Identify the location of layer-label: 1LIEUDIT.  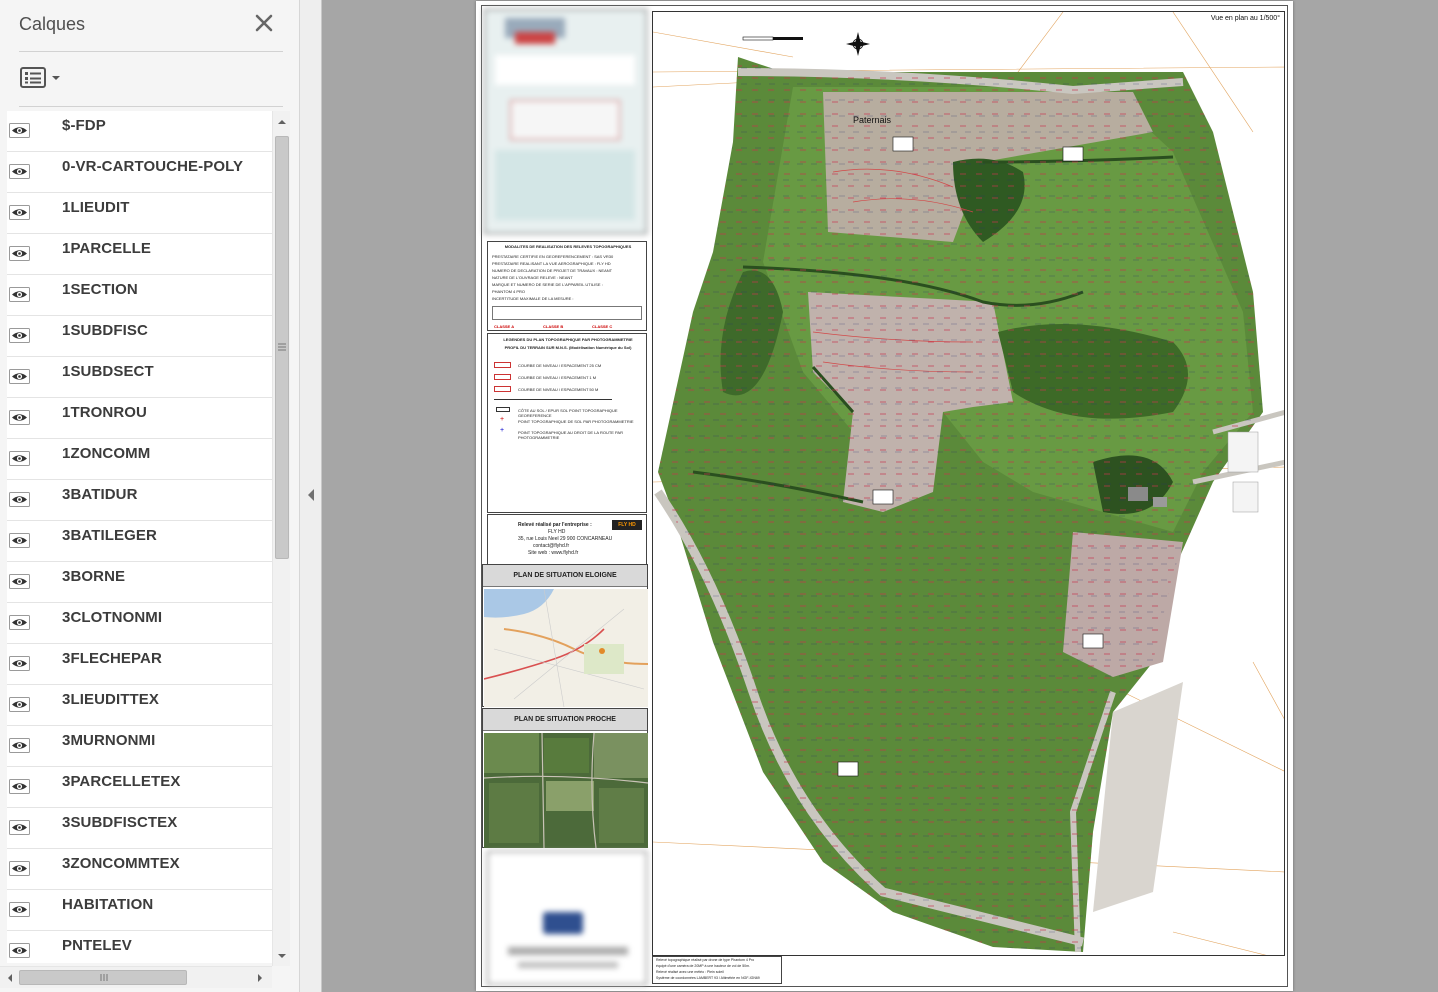
(96, 207).